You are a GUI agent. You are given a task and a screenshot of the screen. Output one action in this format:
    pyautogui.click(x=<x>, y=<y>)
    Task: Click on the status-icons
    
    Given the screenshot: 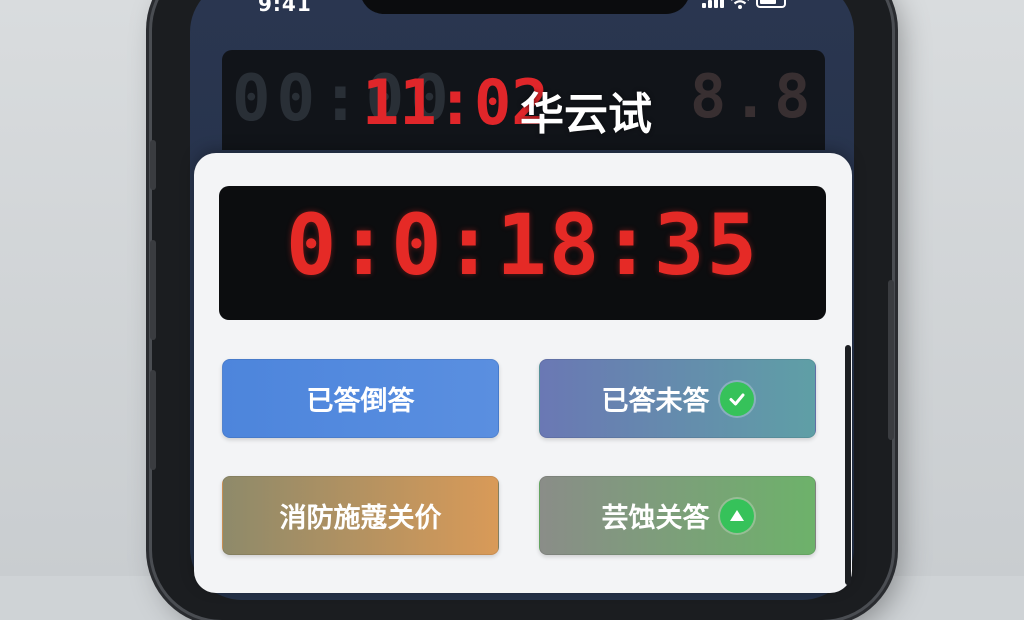 What is the action you would take?
    pyautogui.click(x=744, y=4)
    